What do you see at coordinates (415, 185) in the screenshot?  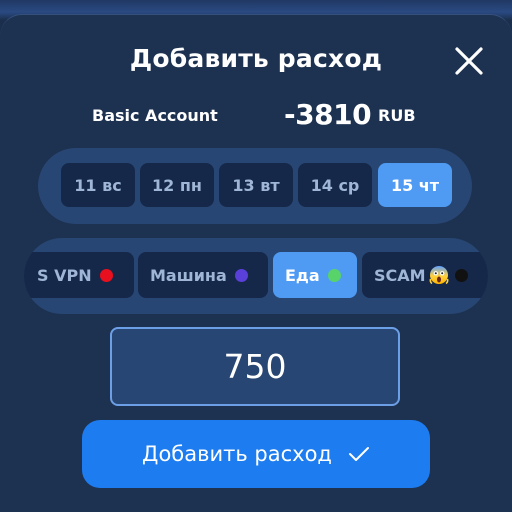 I see `date-chip-15-selected: 15 чт` at bounding box center [415, 185].